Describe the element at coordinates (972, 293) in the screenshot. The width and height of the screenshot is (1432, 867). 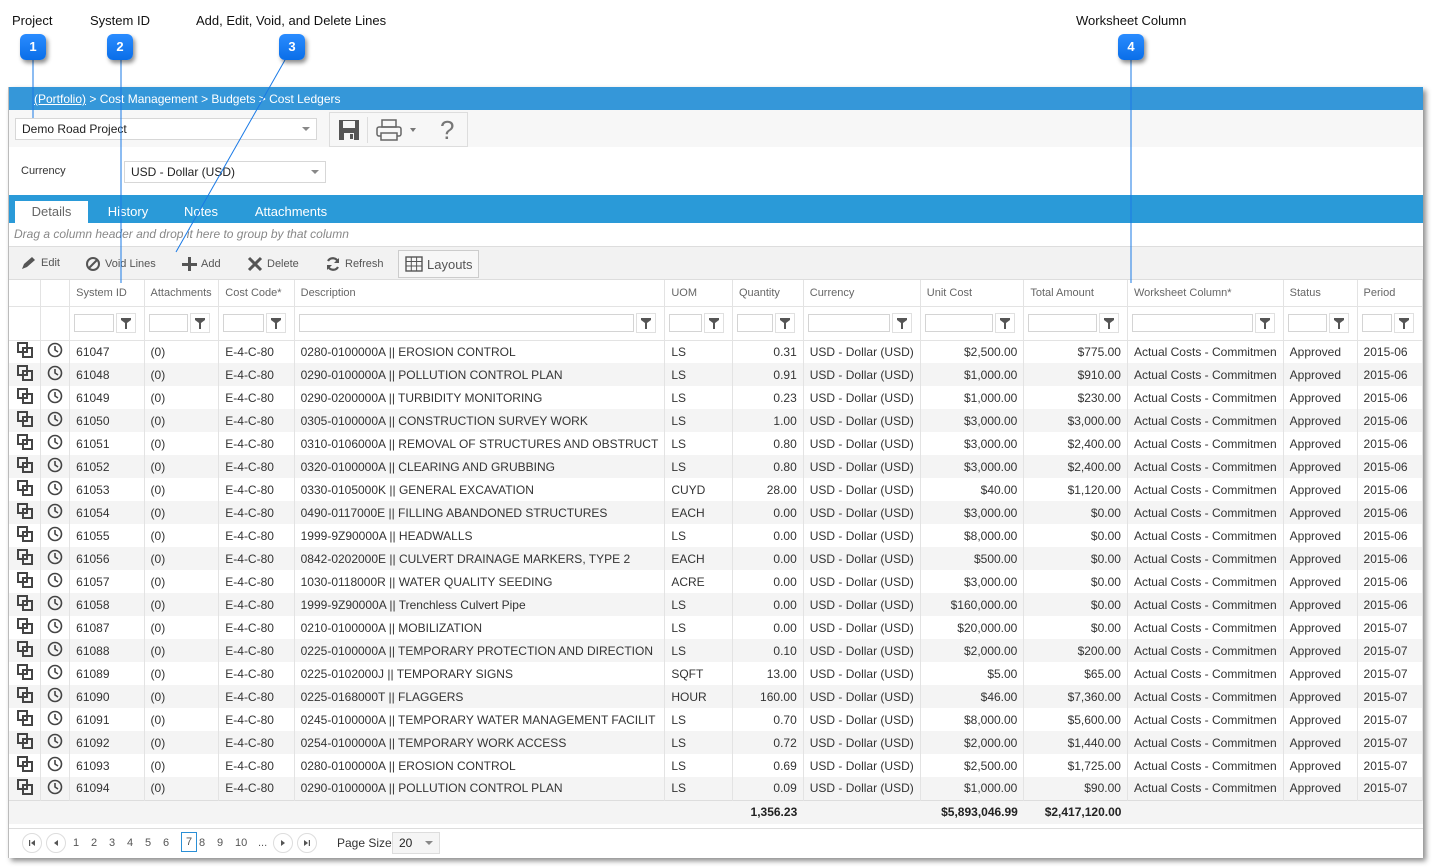
I see `column-header: Unit Cost` at that location.